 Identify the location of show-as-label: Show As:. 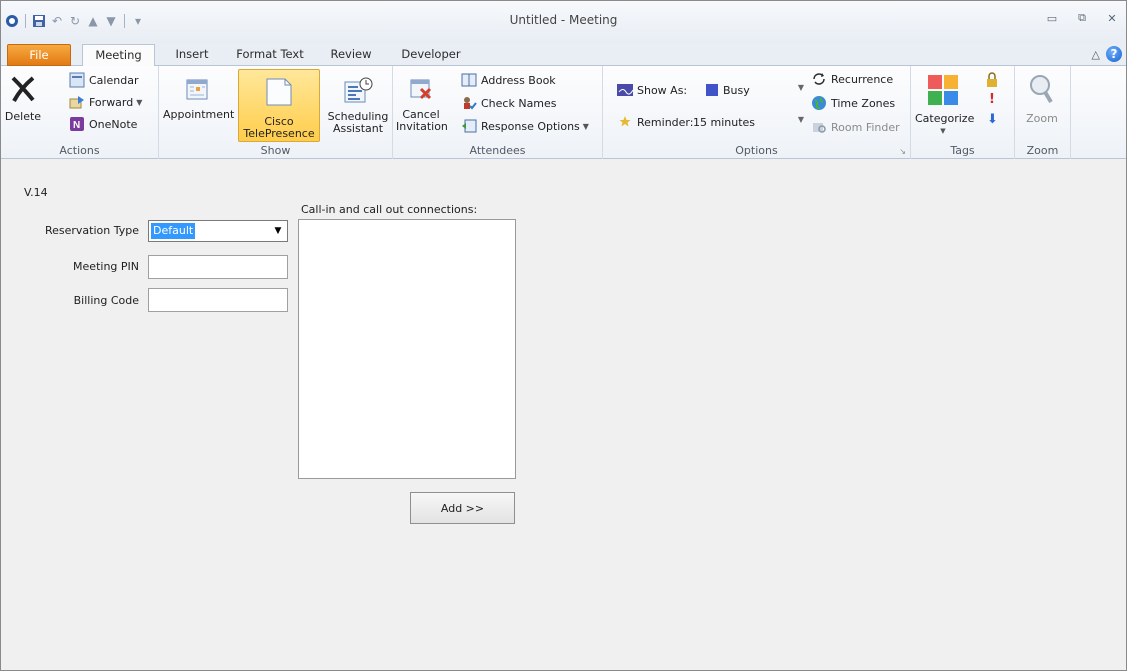
(662, 90).